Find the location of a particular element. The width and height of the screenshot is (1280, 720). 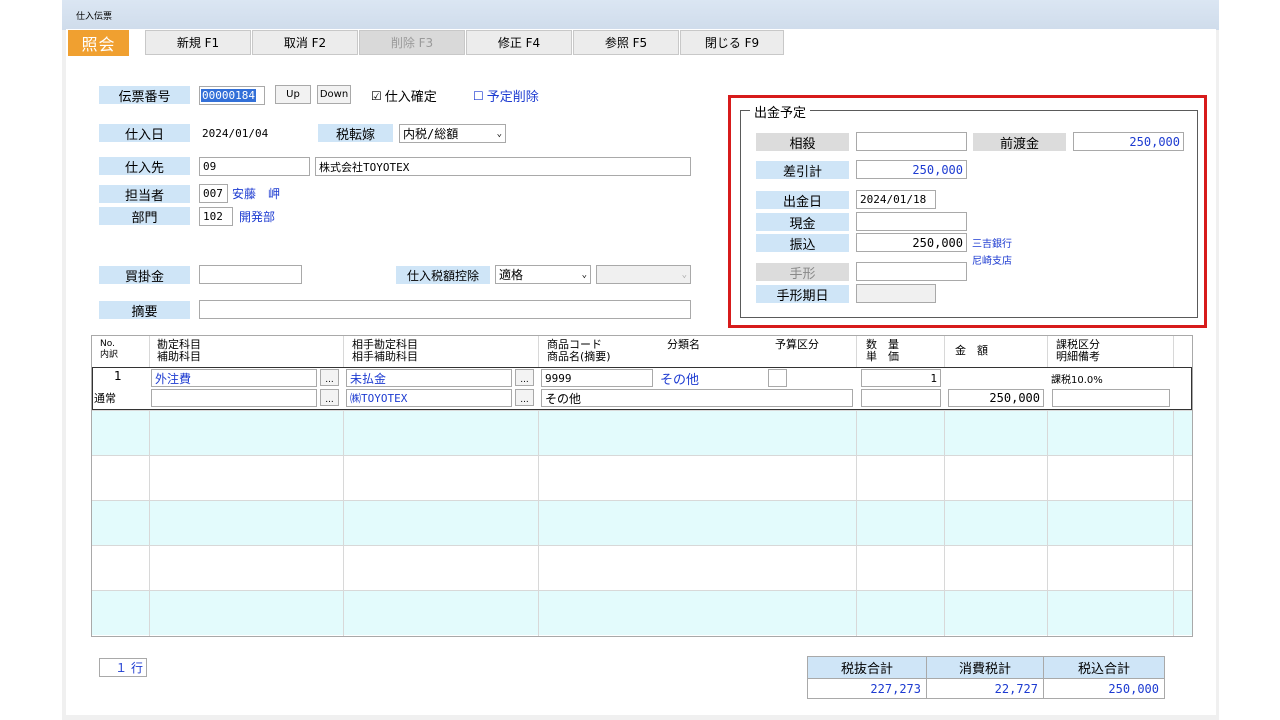

row-note-field is located at coordinates (1111, 398).